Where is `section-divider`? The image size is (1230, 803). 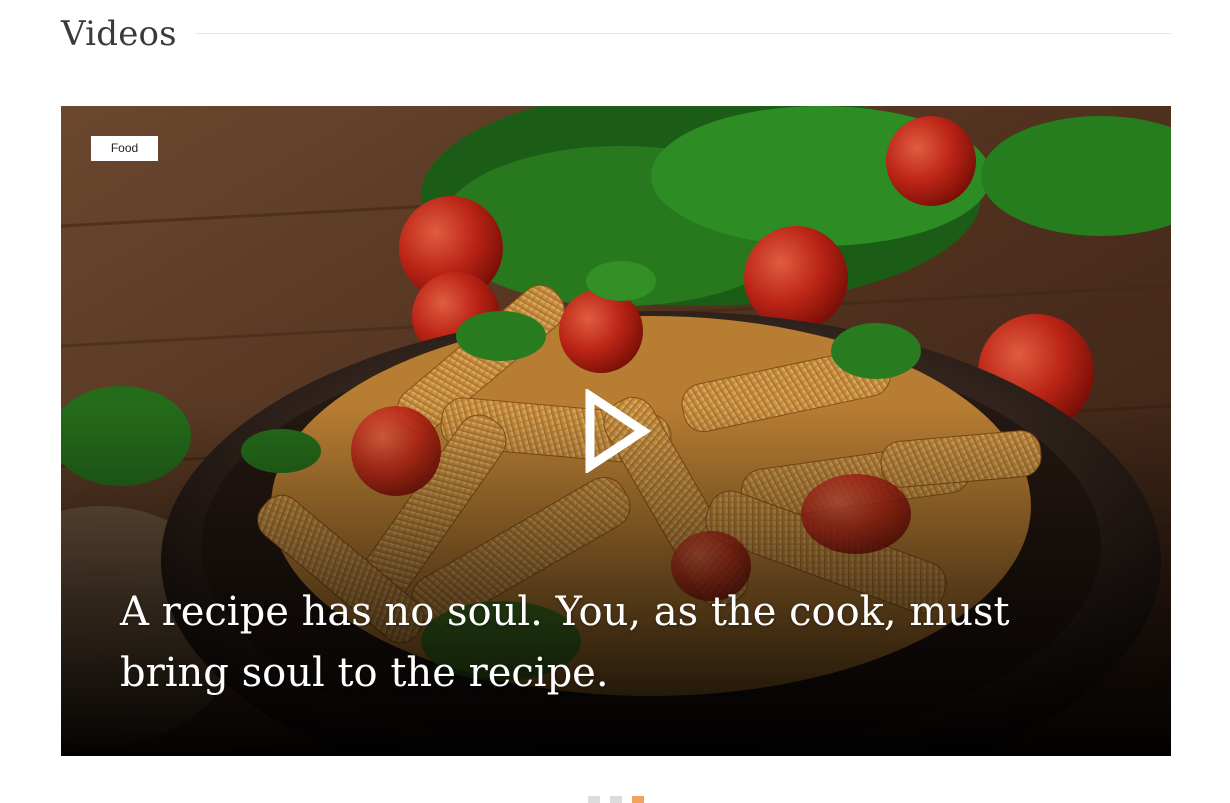 section-divider is located at coordinates (683, 33).